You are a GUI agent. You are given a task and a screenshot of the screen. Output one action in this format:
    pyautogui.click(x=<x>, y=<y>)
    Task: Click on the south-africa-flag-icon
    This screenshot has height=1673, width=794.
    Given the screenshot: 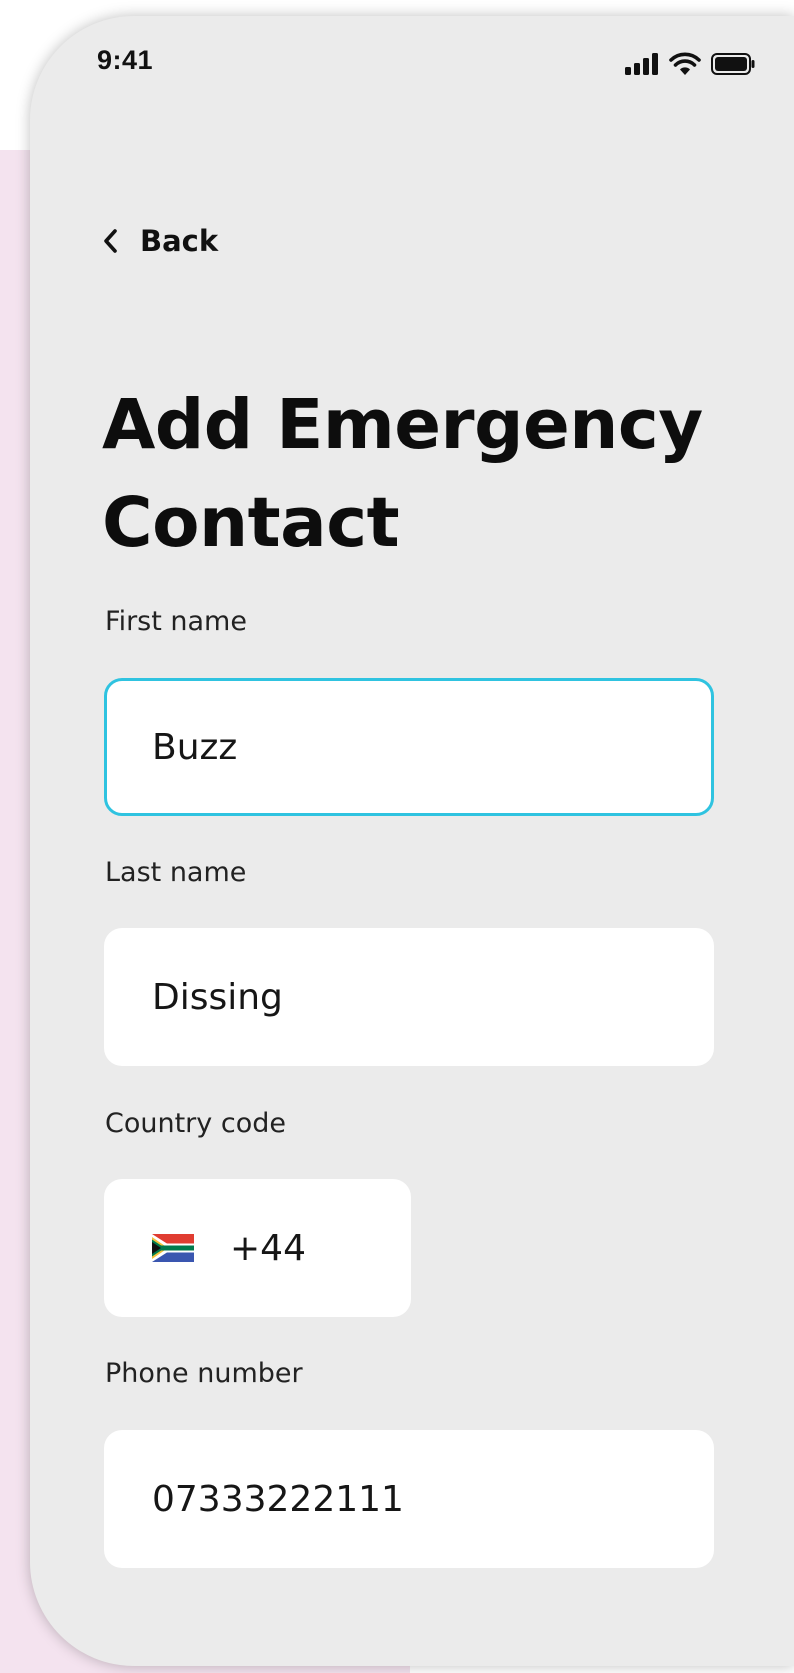 What is the action you would take?
    pyautogui.click(x=173, y=1248)
    